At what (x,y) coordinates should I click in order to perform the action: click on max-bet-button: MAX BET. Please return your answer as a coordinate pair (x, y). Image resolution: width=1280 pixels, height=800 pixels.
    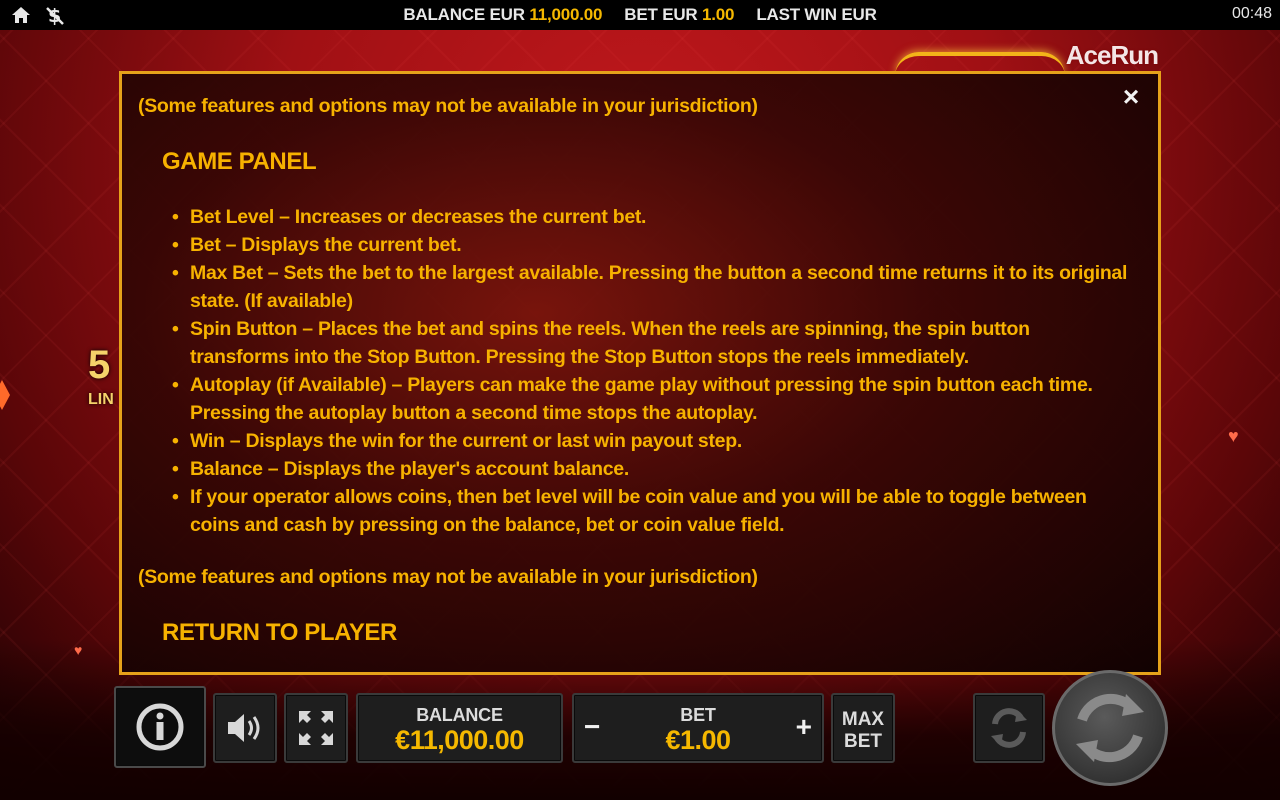
    Looking at the image, I should click on (863, 728).